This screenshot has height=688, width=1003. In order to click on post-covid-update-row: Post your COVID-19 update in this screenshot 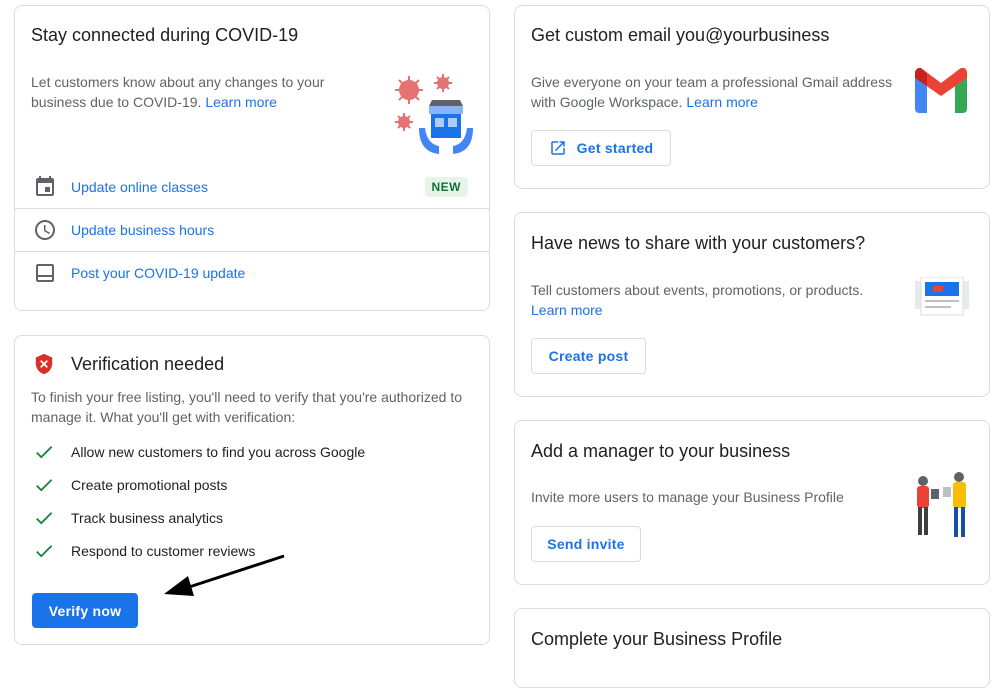, I will do `click(252, 272)`.